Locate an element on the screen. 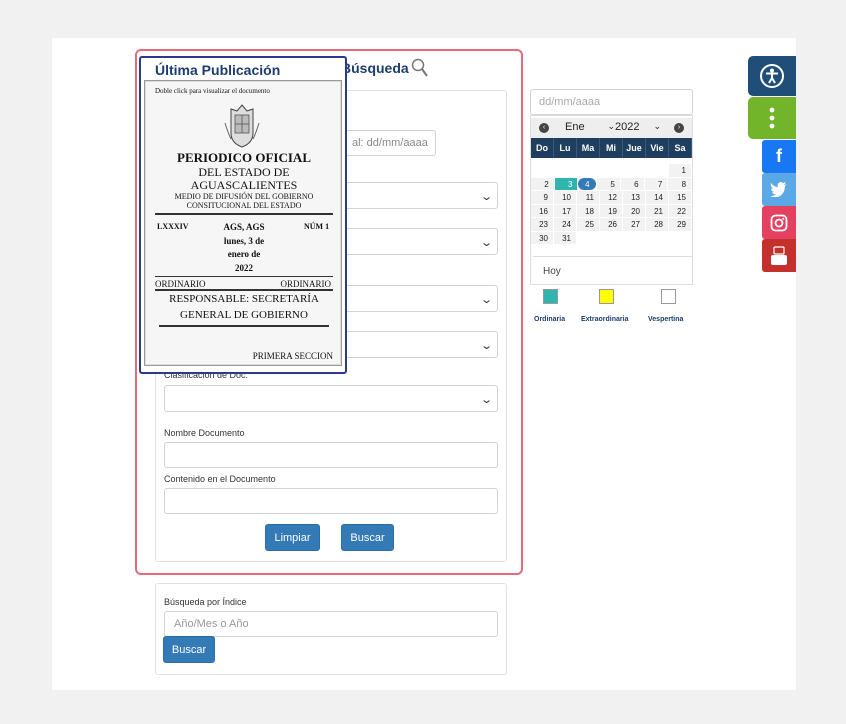 The height and width of the screenshot is (724, 846). calendar-week: 23 24 25 26 27 28 29 is located at coordinates (611, 225).